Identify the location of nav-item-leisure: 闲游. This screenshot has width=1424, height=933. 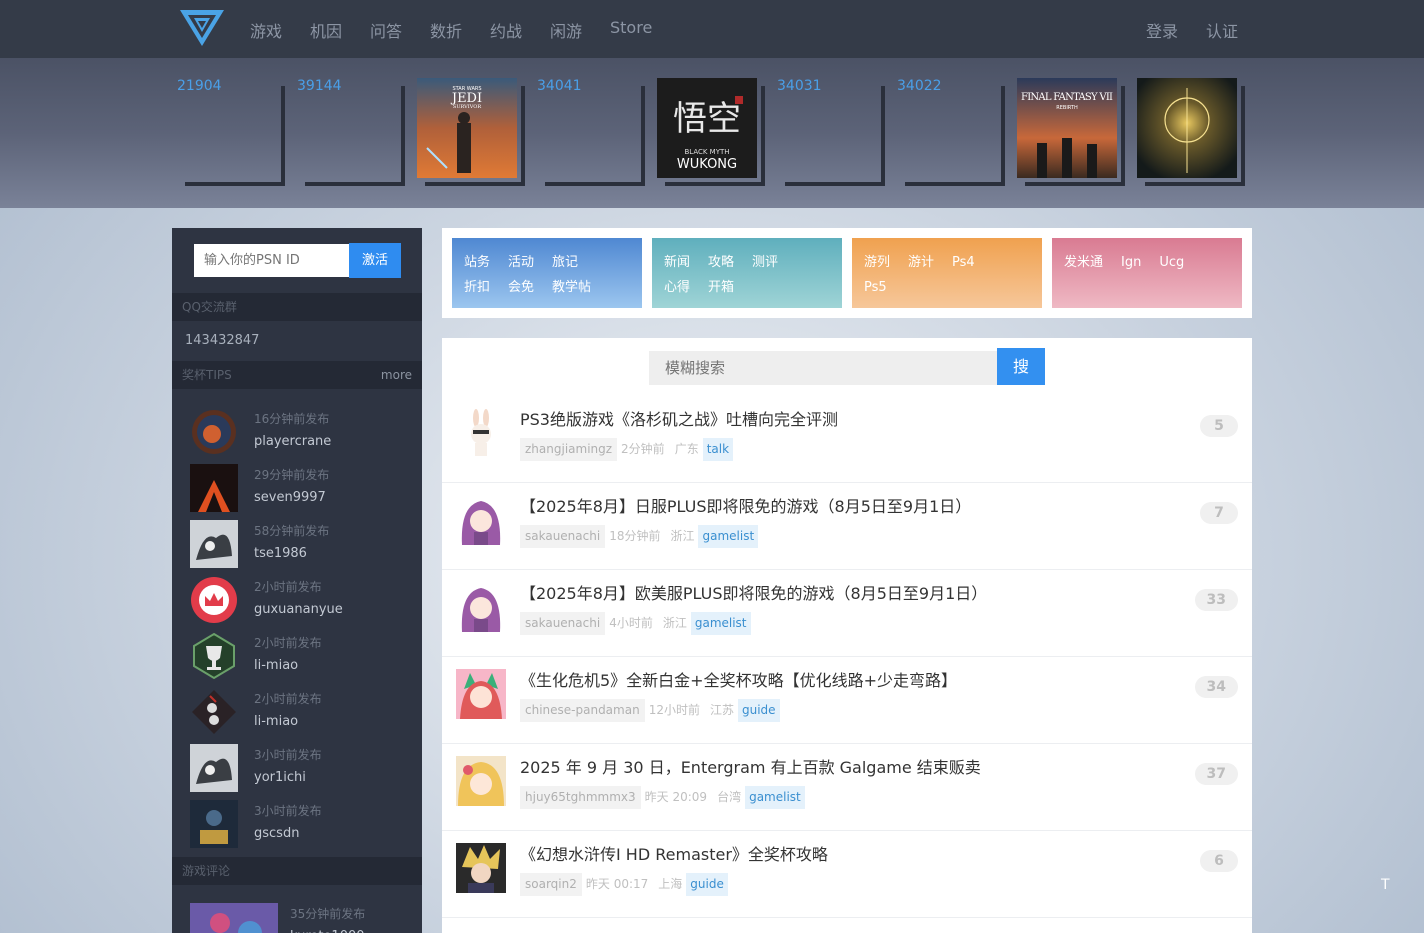
(566, 30).